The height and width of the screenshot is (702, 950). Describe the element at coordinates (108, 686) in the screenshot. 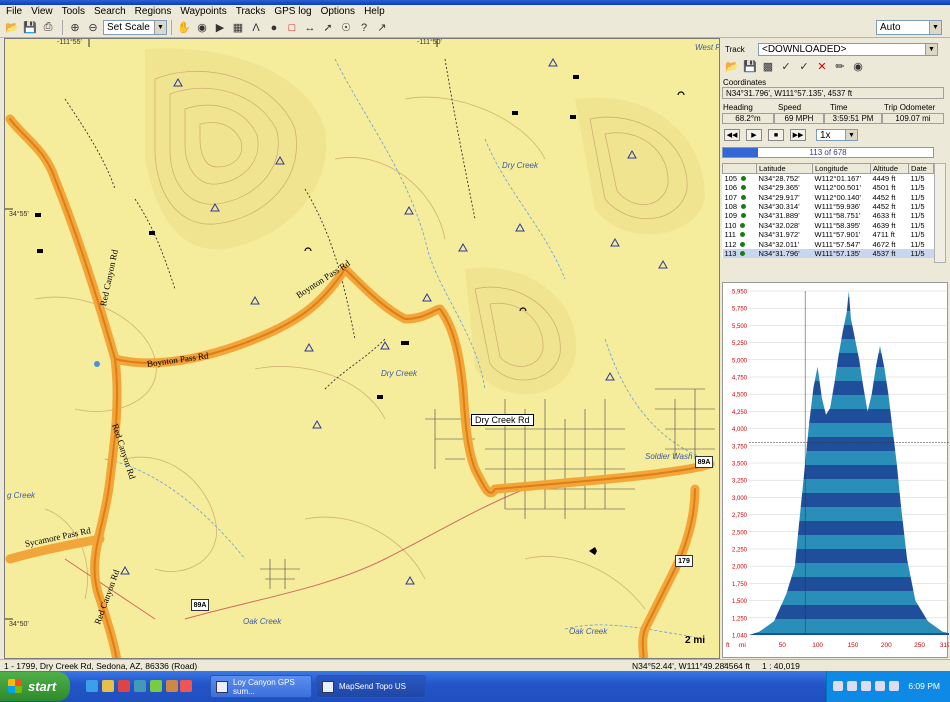

I see `desktop-icon` at that location.